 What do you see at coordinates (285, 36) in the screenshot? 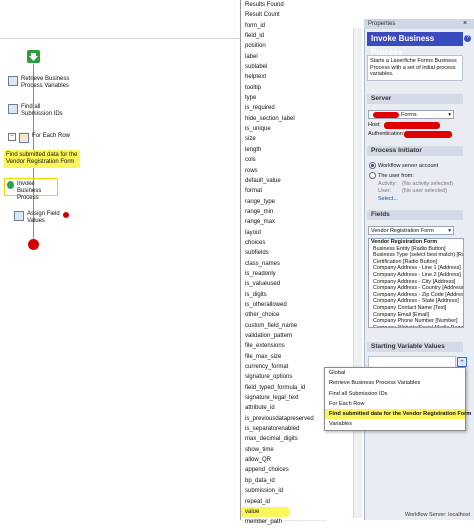
I see `field-list-item: field_id` at bounding box center [285, 36].